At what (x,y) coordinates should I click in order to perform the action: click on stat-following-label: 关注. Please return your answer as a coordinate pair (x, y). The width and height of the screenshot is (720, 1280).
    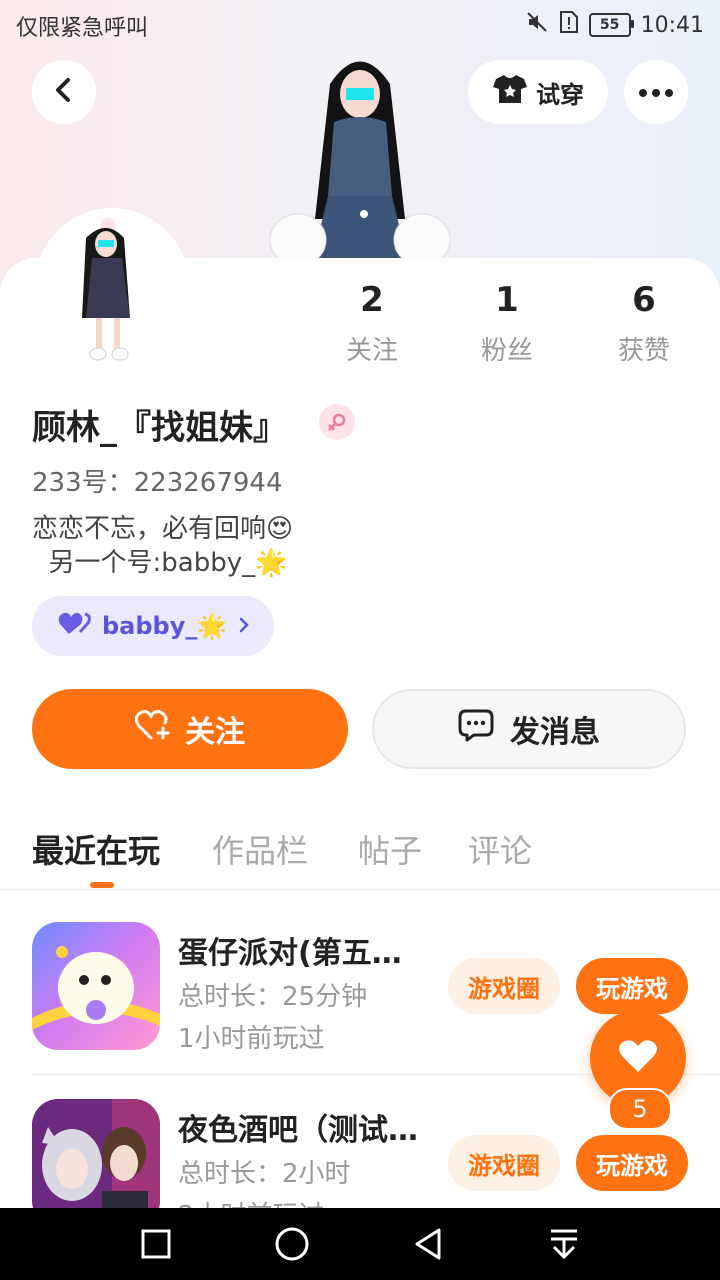
    Looking at the image, I should click on (371, 351).